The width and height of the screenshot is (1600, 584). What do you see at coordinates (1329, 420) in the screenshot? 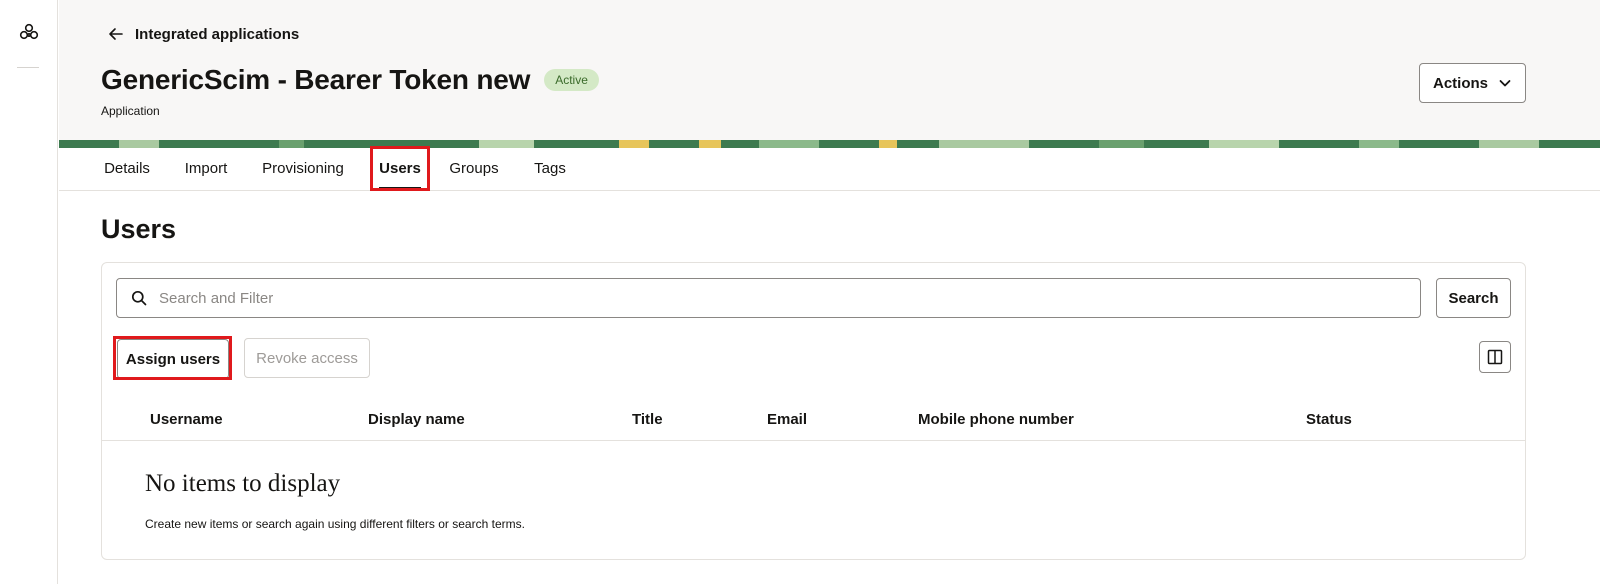
I see `column-header-status: Status` at bounding box center [1329, 420].